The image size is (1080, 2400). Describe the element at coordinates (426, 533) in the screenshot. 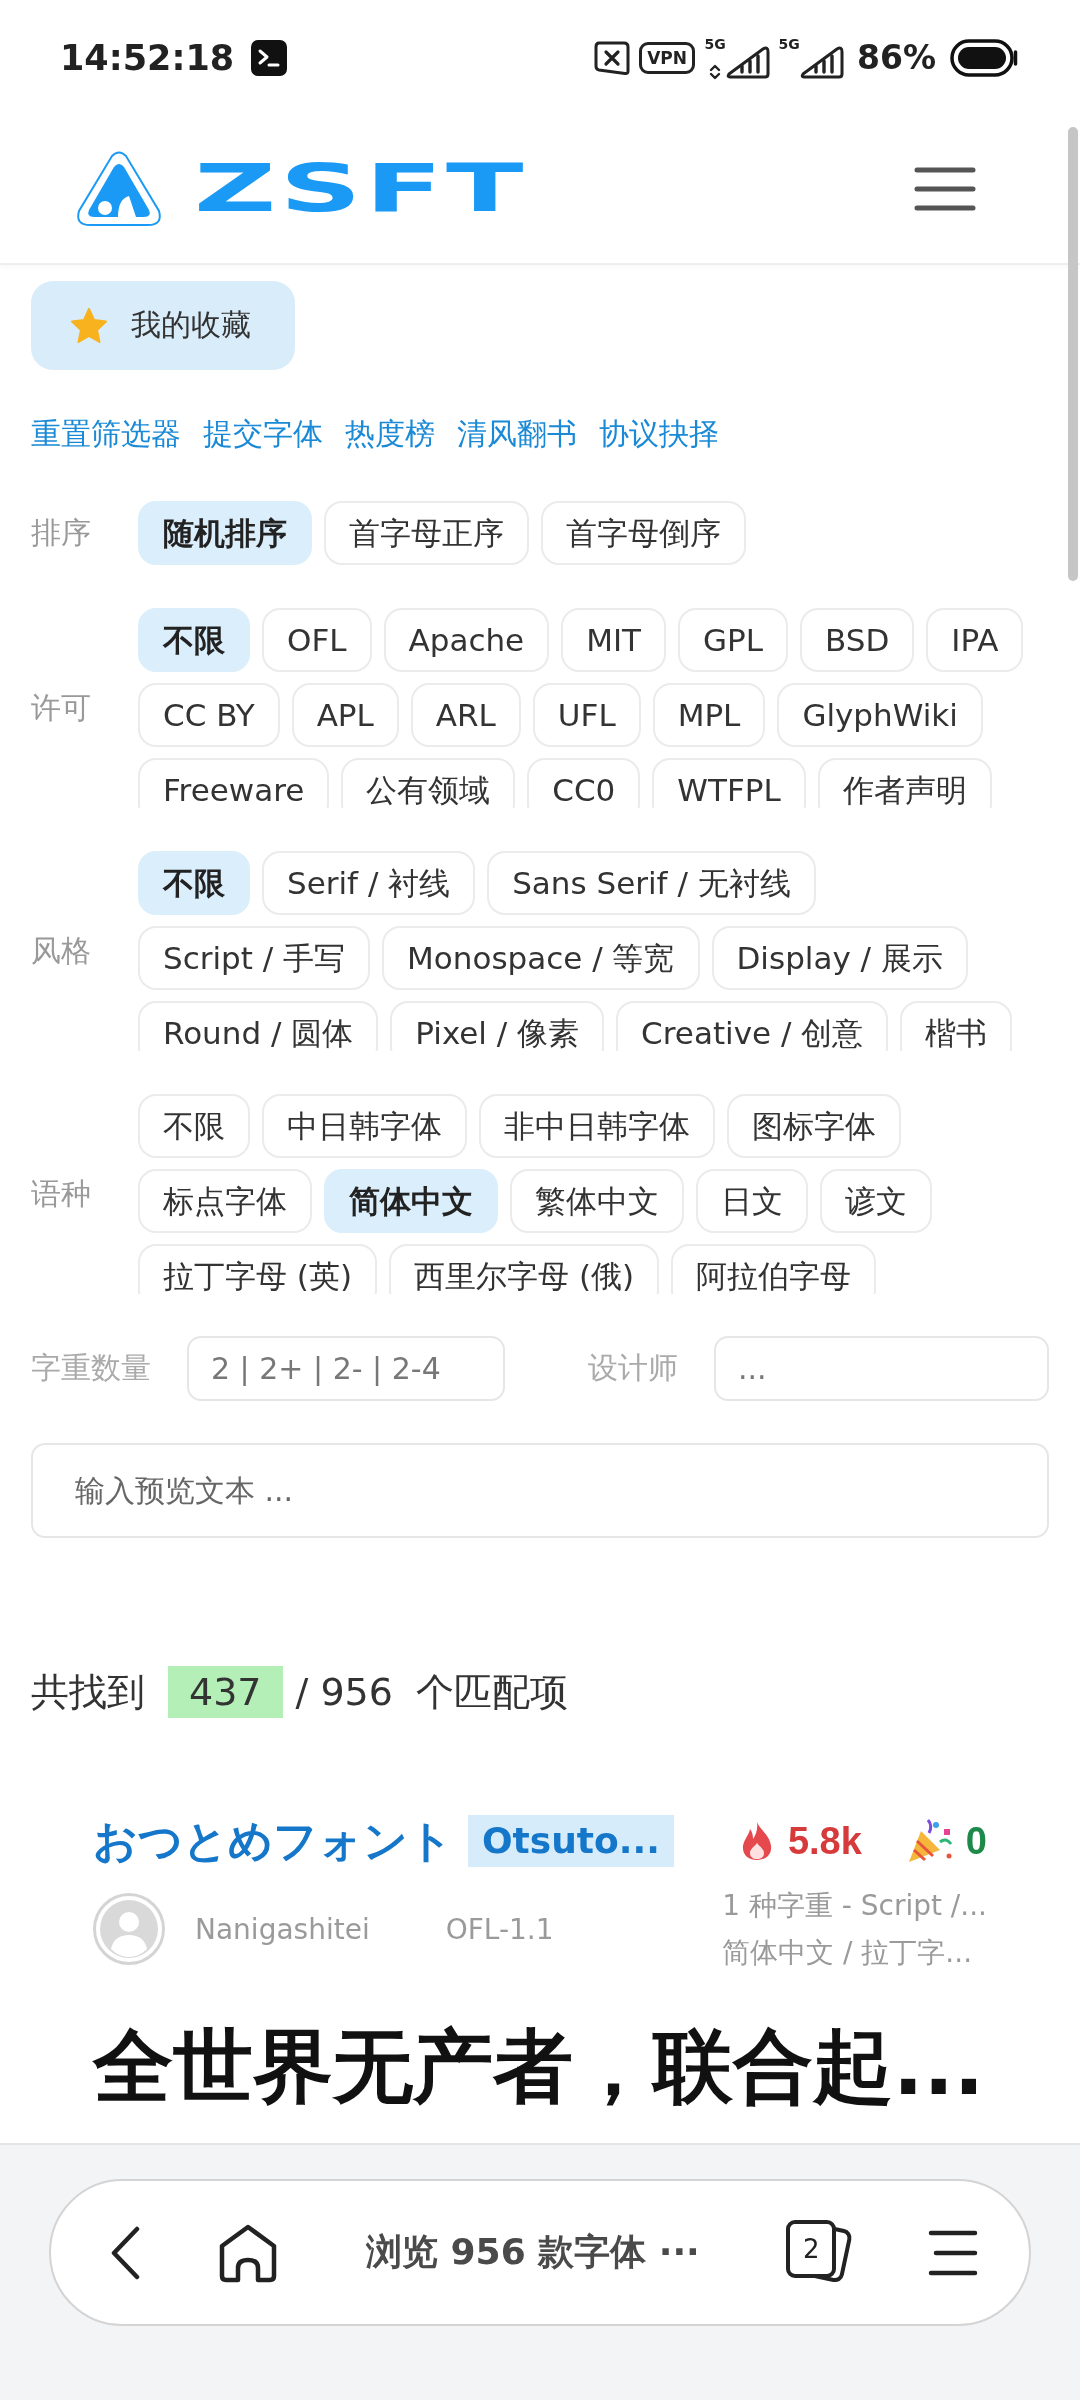

I see `filter-option: 首字母正序` at that location.